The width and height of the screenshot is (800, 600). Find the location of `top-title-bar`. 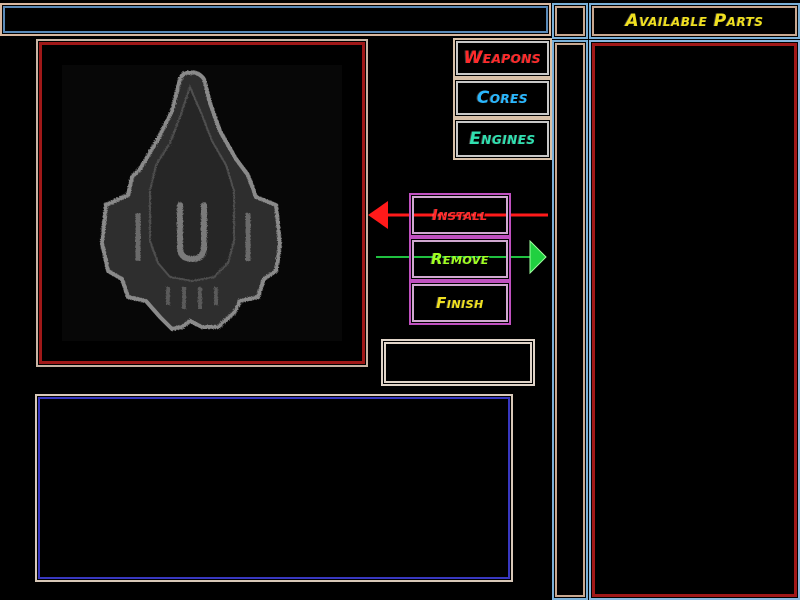

top-title-bar is located at coordinates (275, 19).